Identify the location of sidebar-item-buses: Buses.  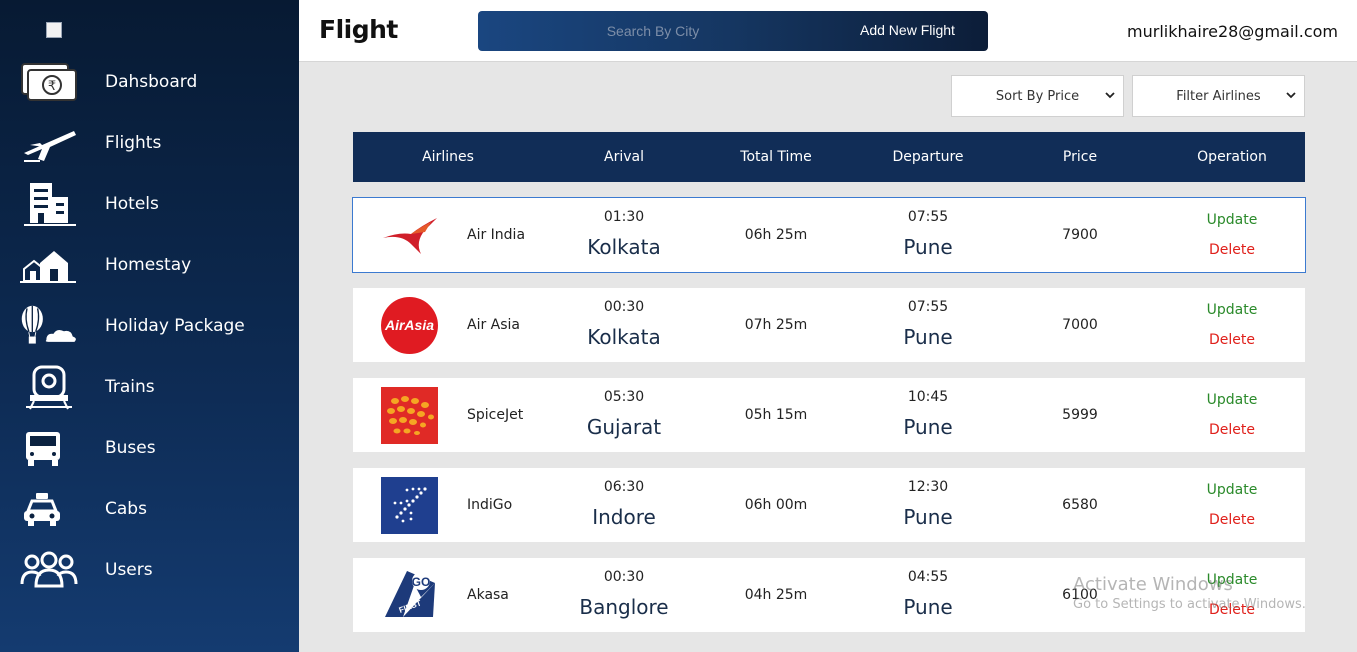
(149, 448).